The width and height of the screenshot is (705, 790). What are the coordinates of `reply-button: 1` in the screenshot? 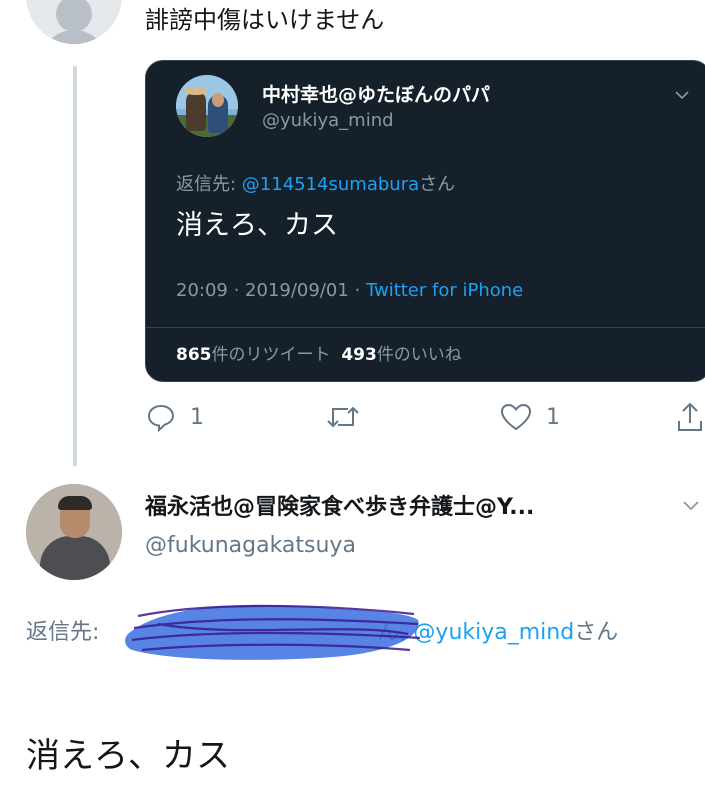 It's located at (175, 417).